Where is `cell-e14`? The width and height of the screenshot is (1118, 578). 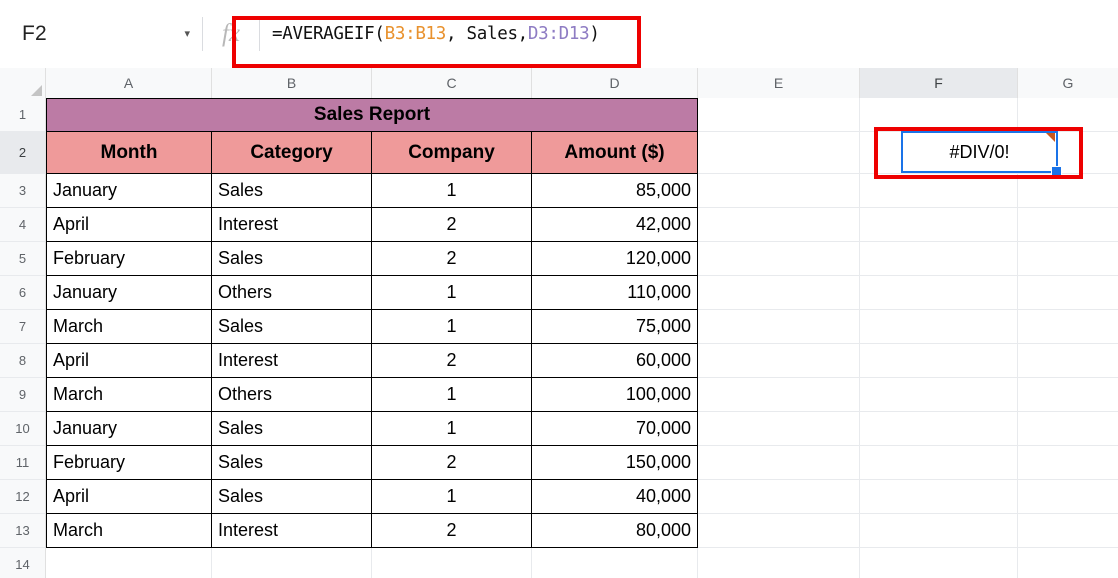
cell-e14 is located at coordinates (779, 563).